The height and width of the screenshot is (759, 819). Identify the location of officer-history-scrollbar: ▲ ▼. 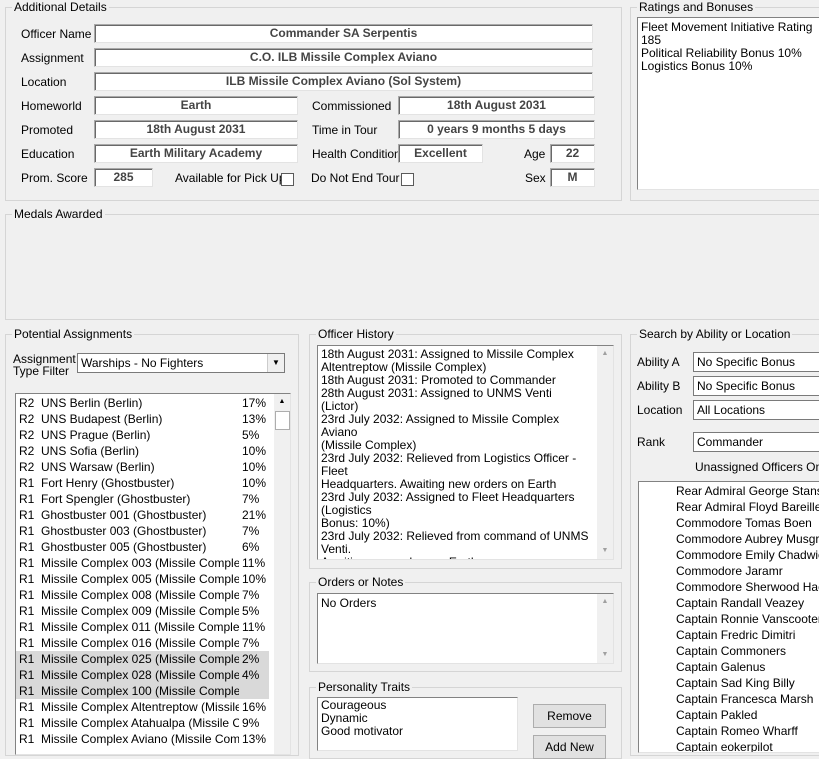
(605, 452).